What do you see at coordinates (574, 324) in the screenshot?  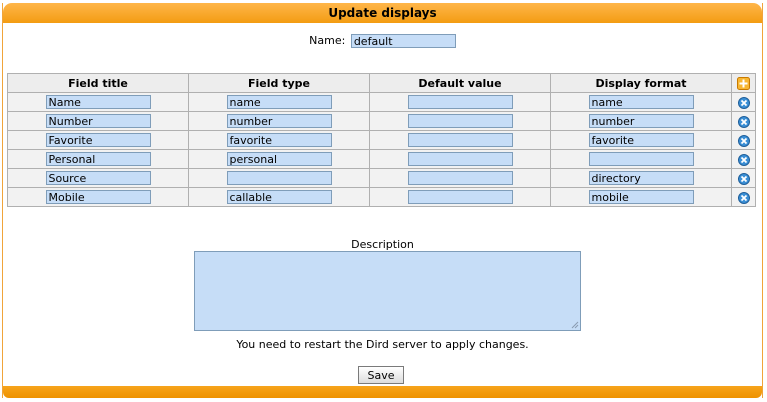 I see `resize-grip-icon` at bounding box center [574, 324].